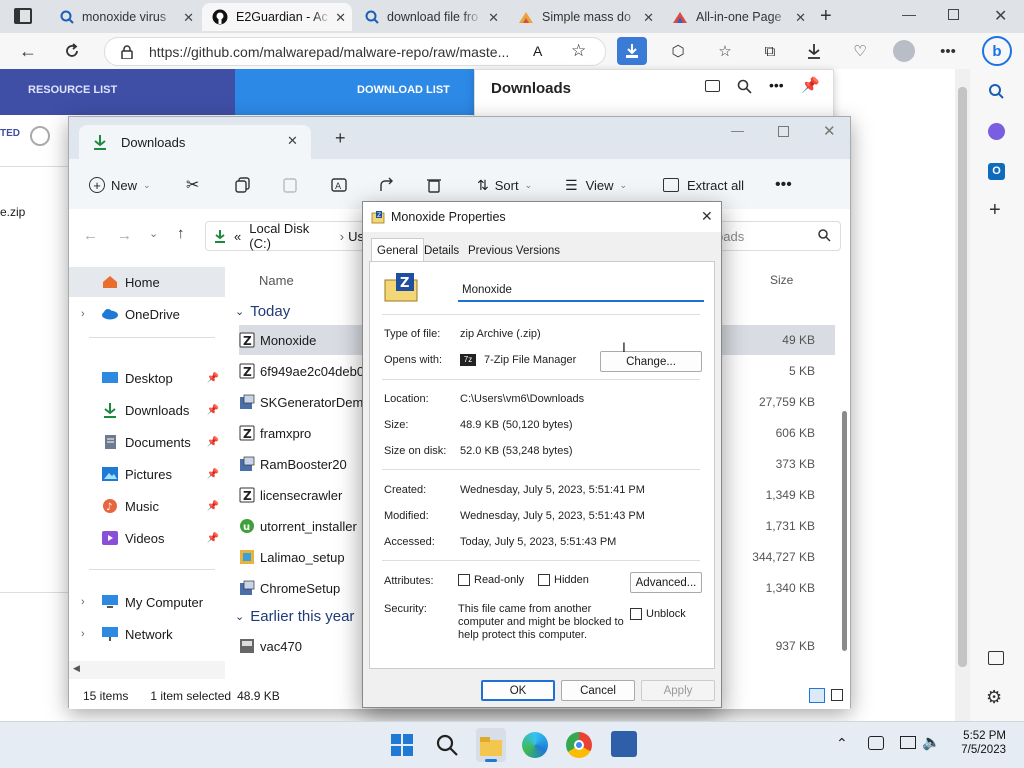 Image resolution: width=1024 pixels, height=768 pixels. Describe the element at coordinates (703, 185) in the screenshot. I see `extract-all-button: Extract all` at that location.